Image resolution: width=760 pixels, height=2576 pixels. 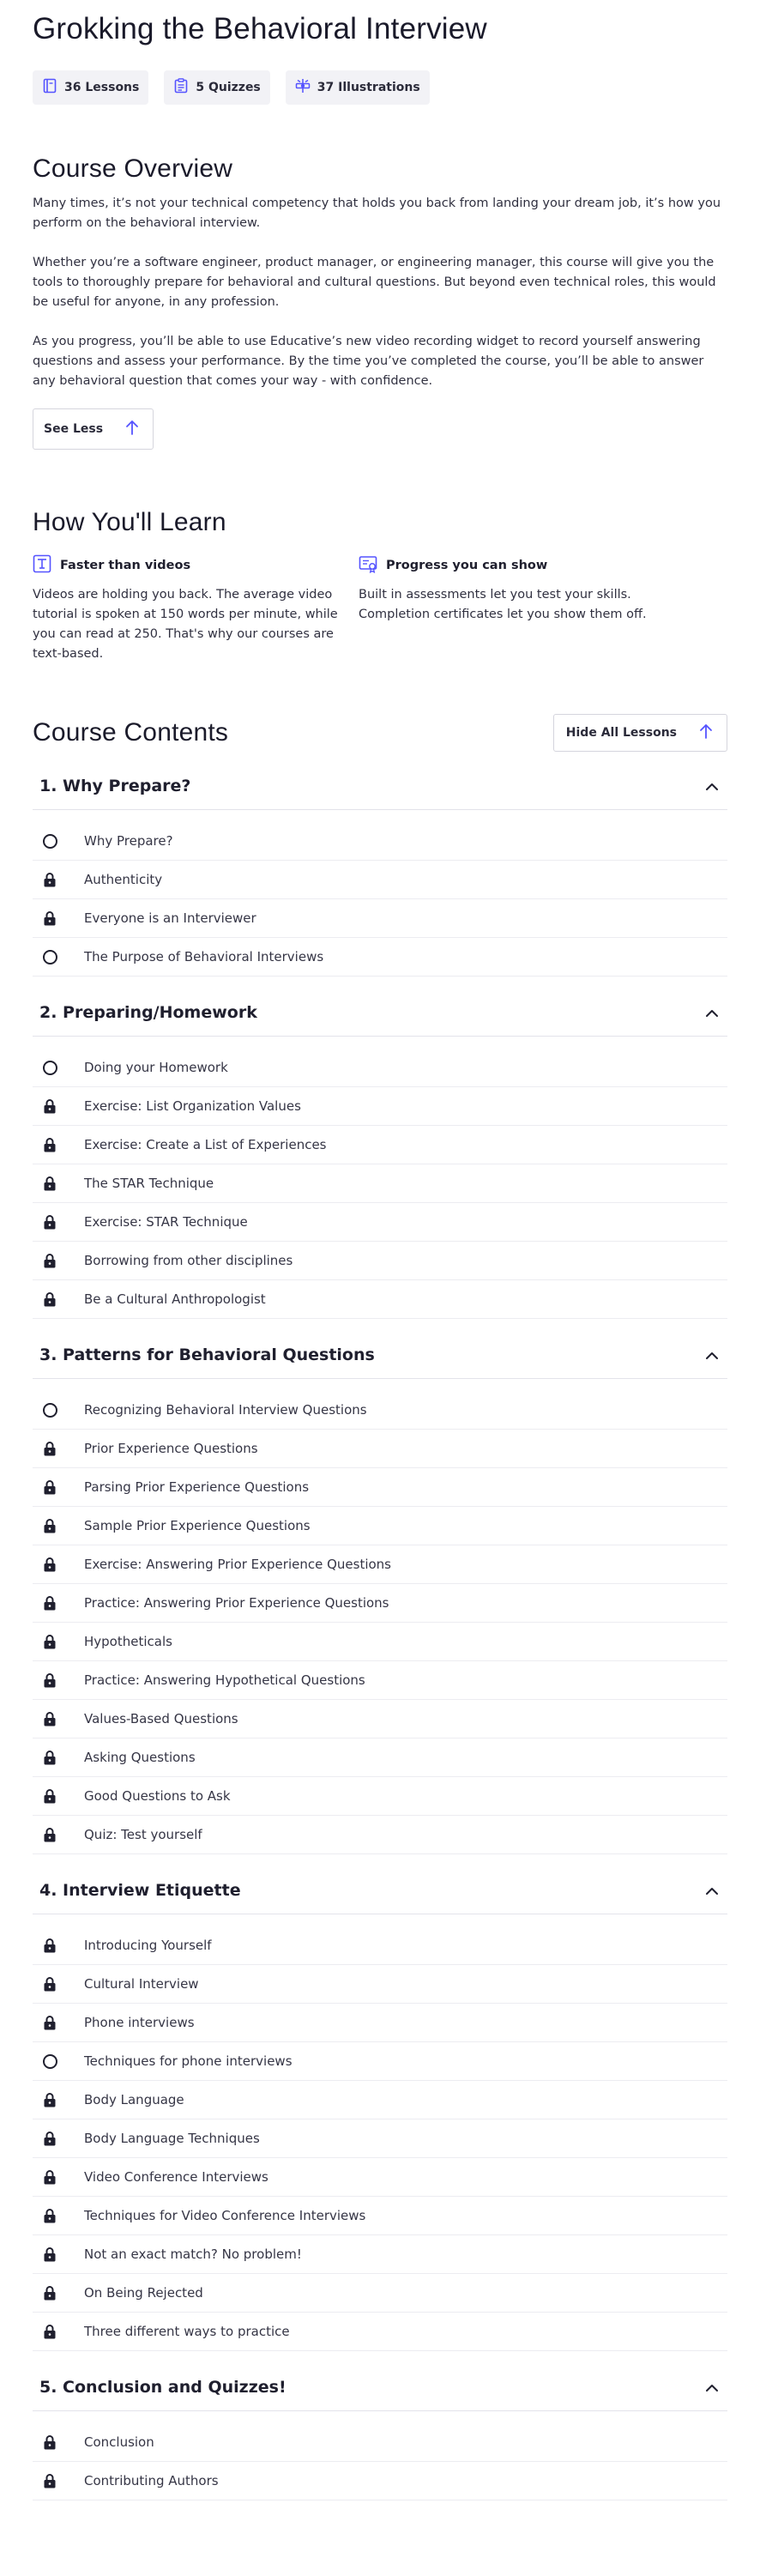 What do you see at coordinates (207, 1354) in the screenshot?
I see `section-title: 3. Patterns for Behavioral Questions` at bounding box center [207, 1354].